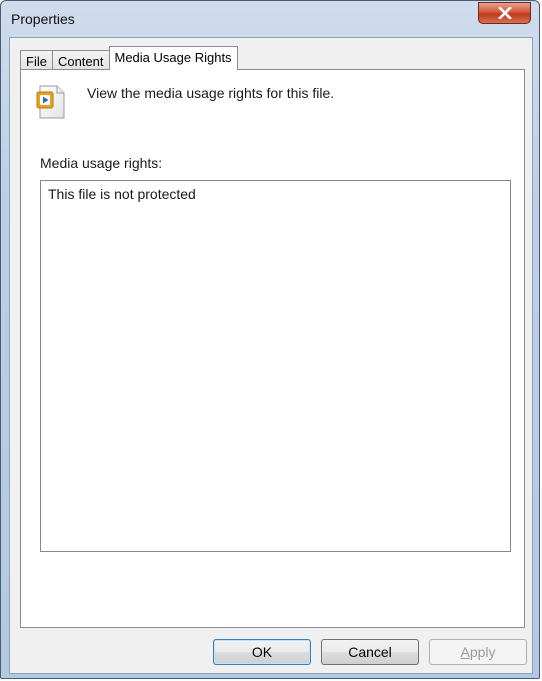 This screenshot has width=542, height=681. I want to click on media-usage-rights-label: Media usage rights:, so click(101, 163).